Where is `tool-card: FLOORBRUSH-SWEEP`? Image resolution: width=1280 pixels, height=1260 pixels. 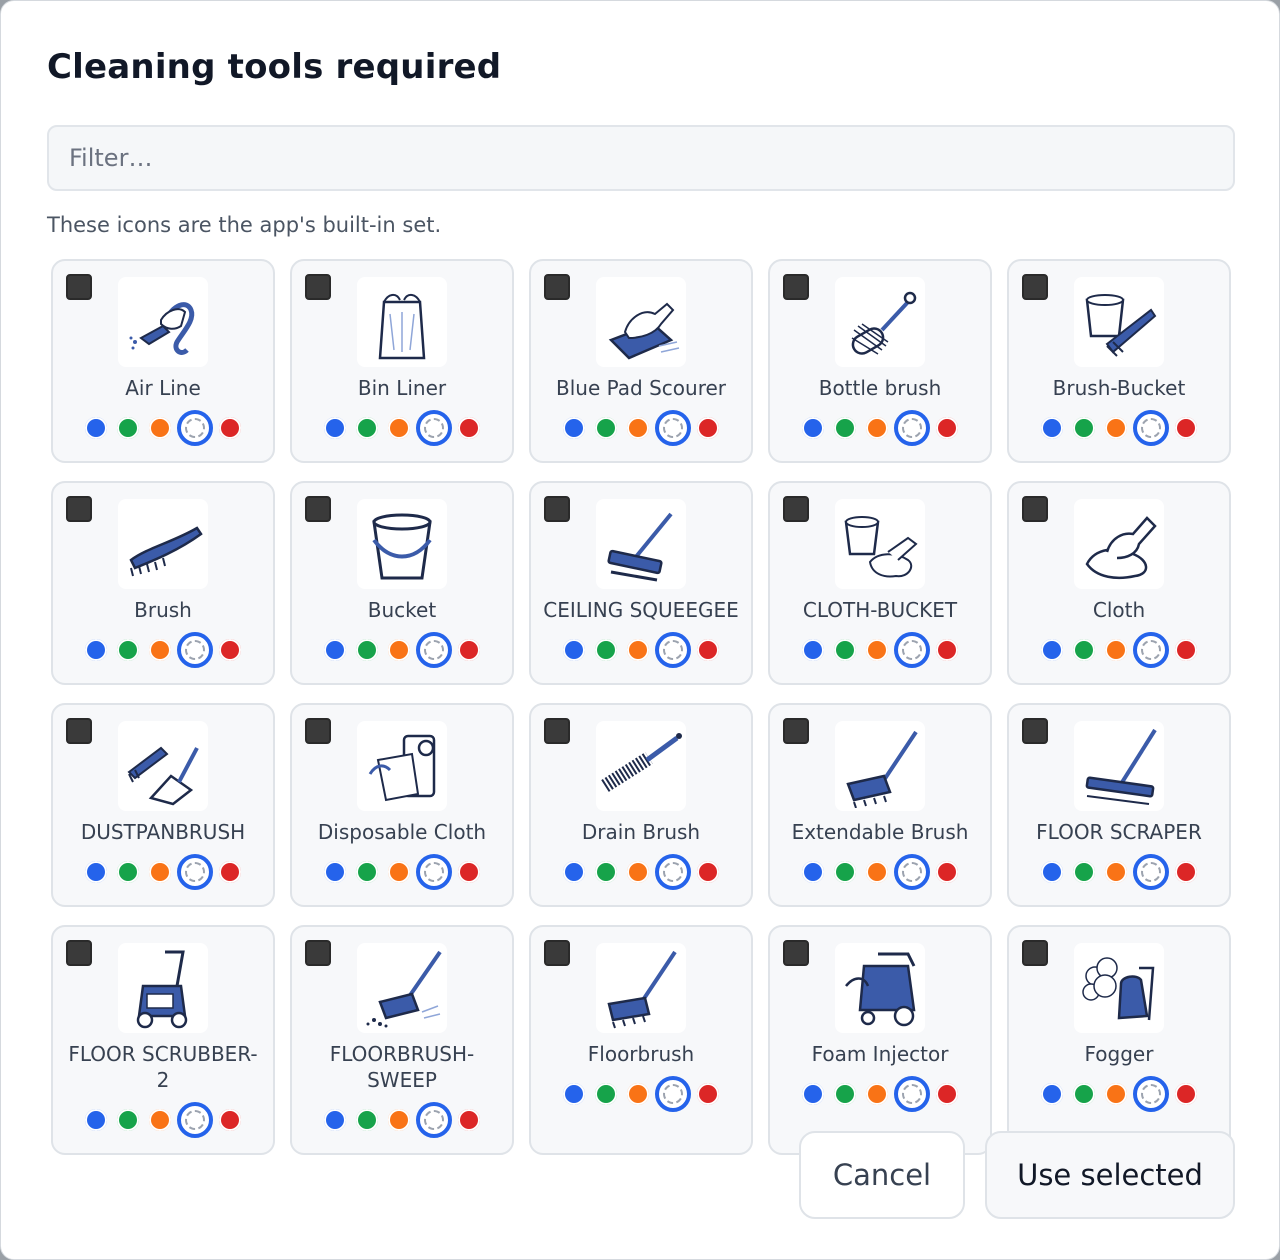 tool-card: FLOORBRUSH-SWEEP is located at coordinates (402, 1040).